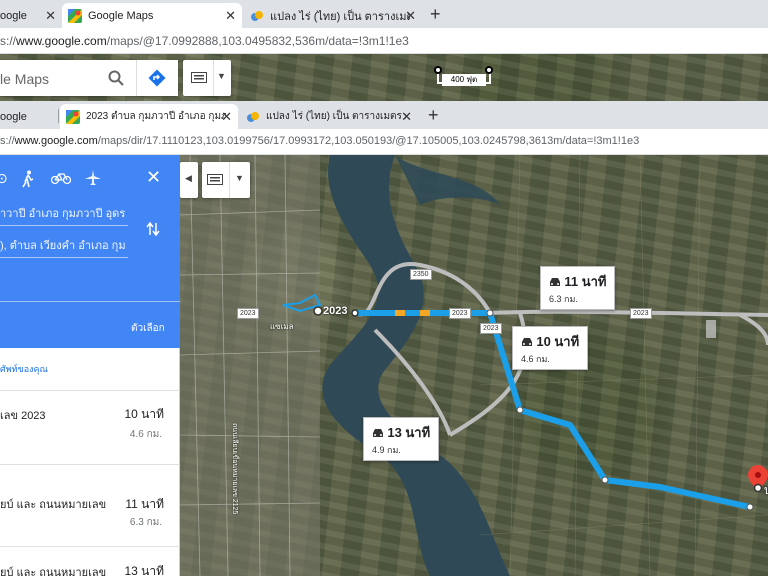 This screenshot has height=581, width=768. What do you see at coordinates (90, 562) in the screenshot?
I see `route-option: ยบ์ และ ถนนหมายเลข 13 นาที` at bounding box center [90, 562].